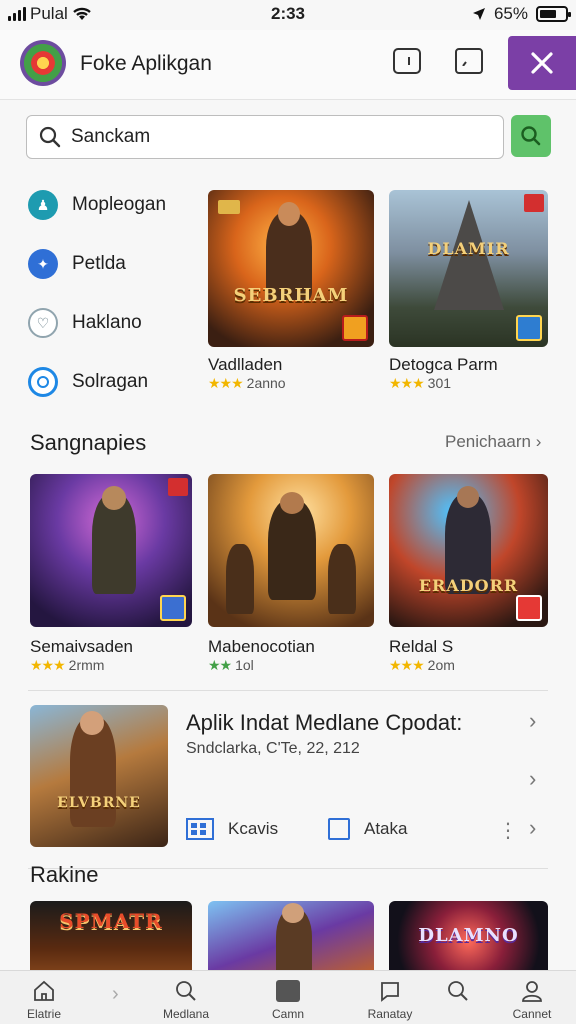  I want to click on close-icon, so click(542, 63).